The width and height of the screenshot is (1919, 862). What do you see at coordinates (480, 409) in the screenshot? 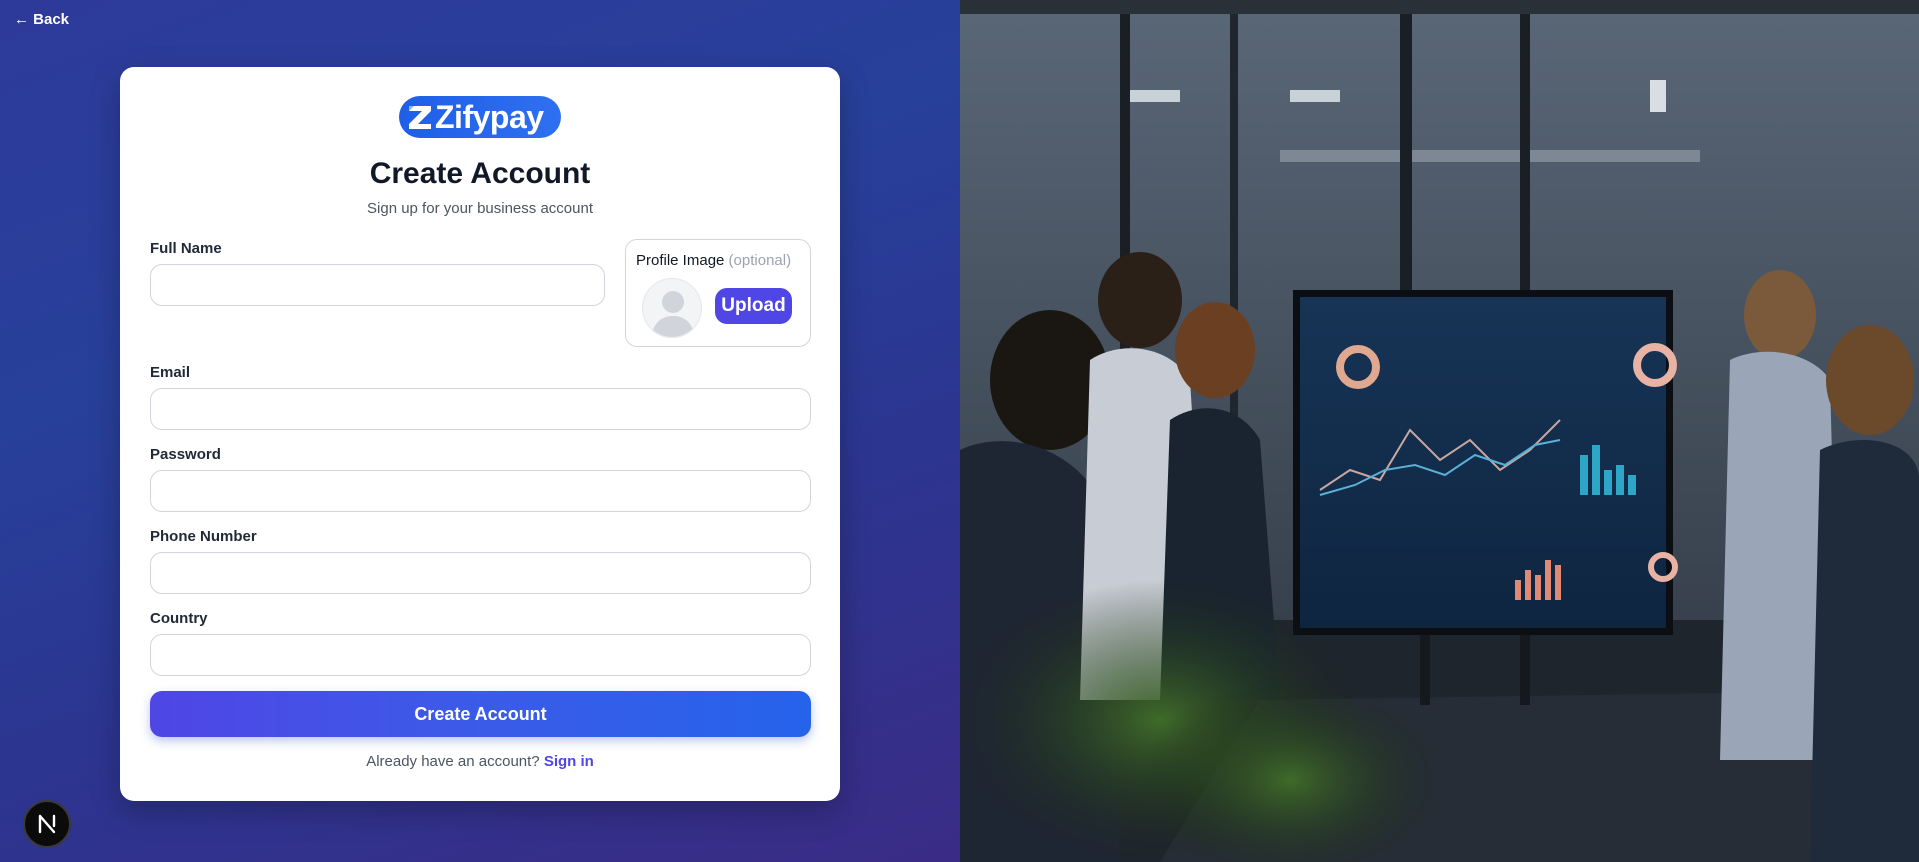
I see `email-input` at bounding box center [480, 409].